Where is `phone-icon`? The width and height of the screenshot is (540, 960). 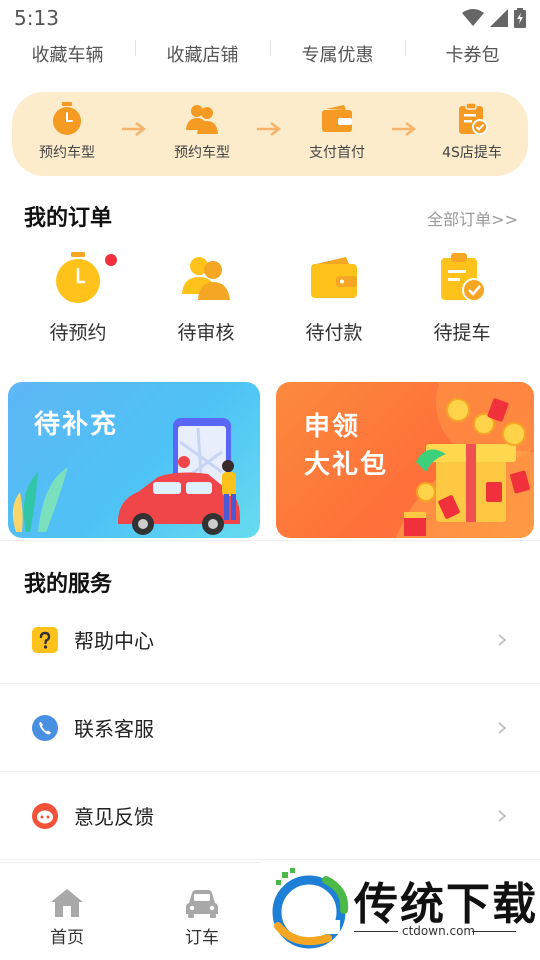 phone-icon is located at coordinates (45, 727).